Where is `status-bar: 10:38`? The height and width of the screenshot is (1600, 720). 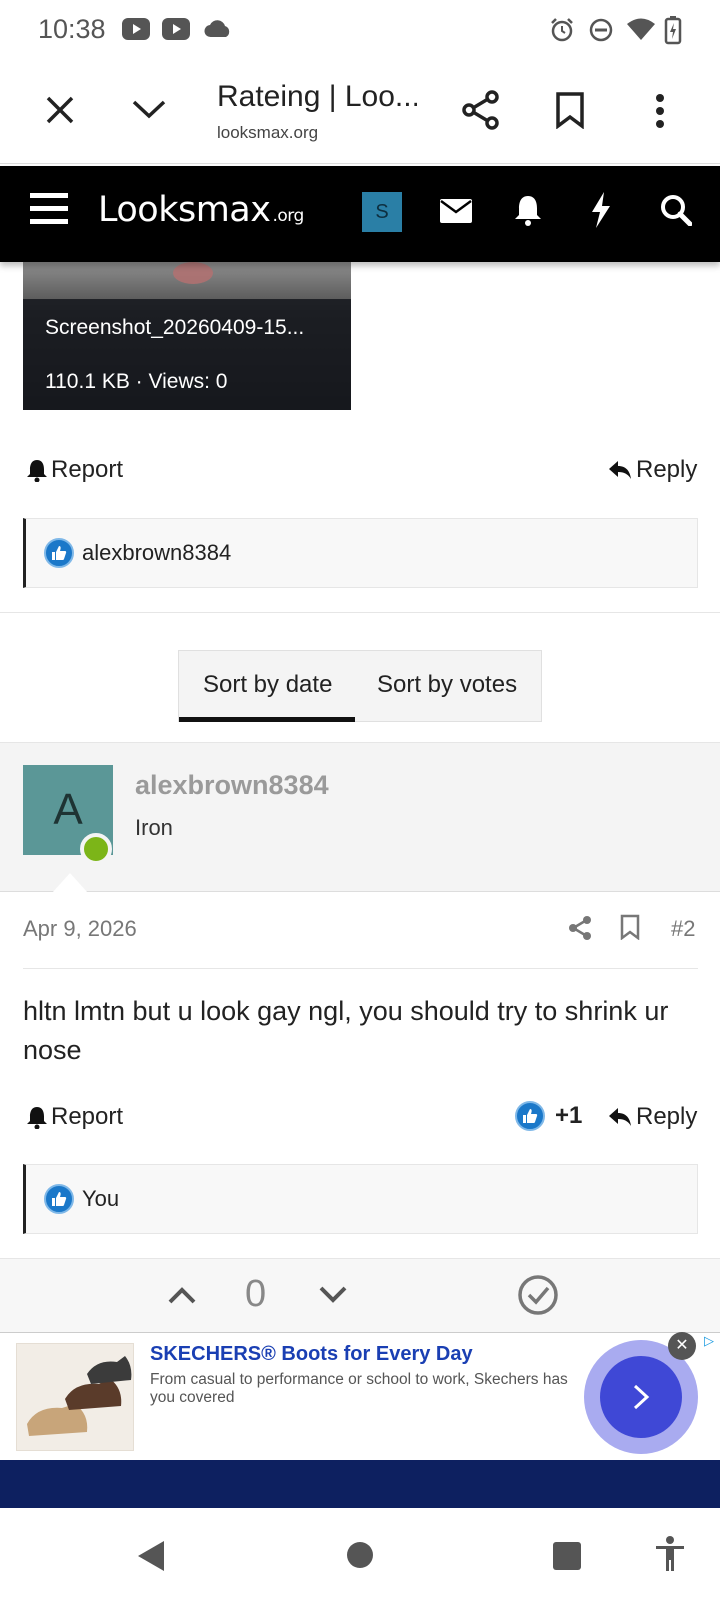
status-bar: 10:38 is located at coordinates (360, 30).